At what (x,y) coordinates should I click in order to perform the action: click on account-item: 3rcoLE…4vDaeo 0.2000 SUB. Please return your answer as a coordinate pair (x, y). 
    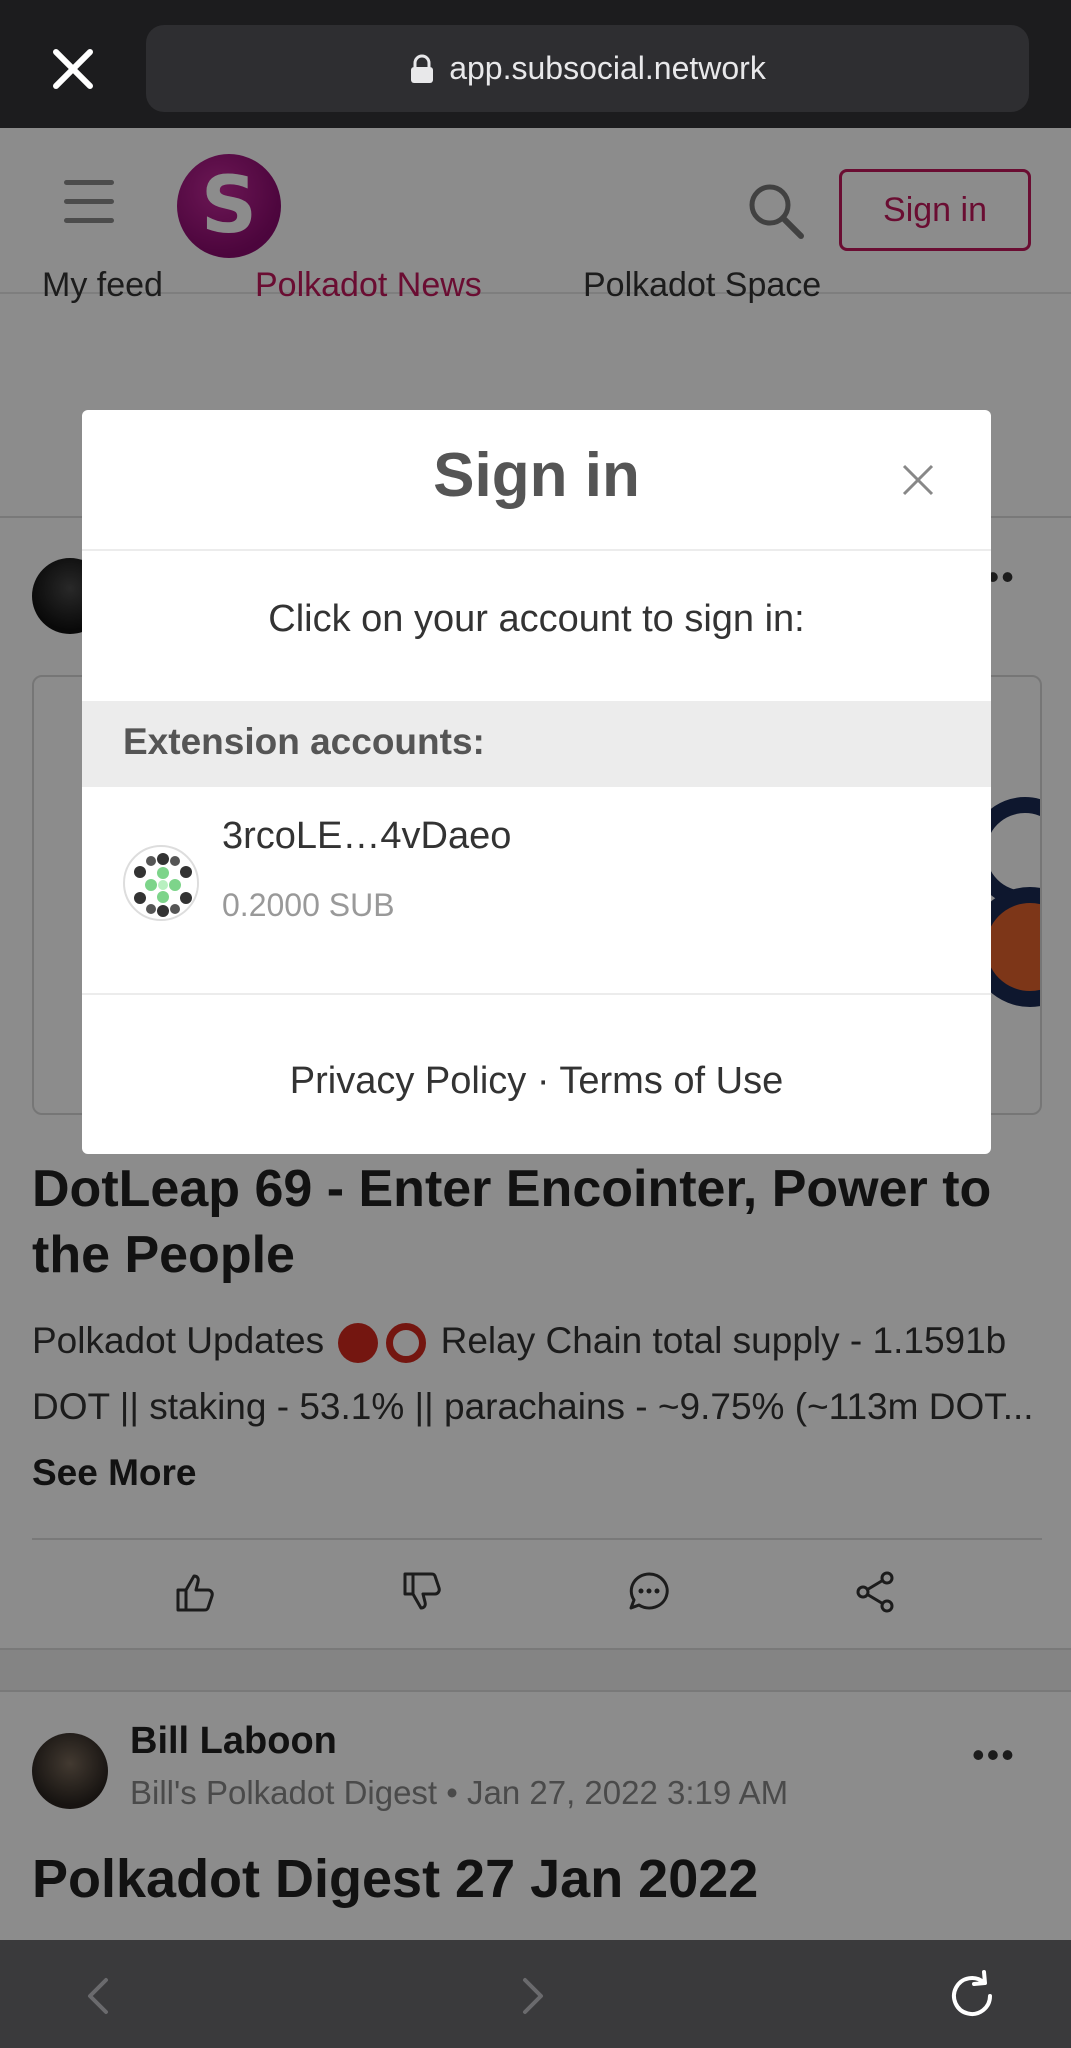
    Looking at the image, I should click on (536, 891).